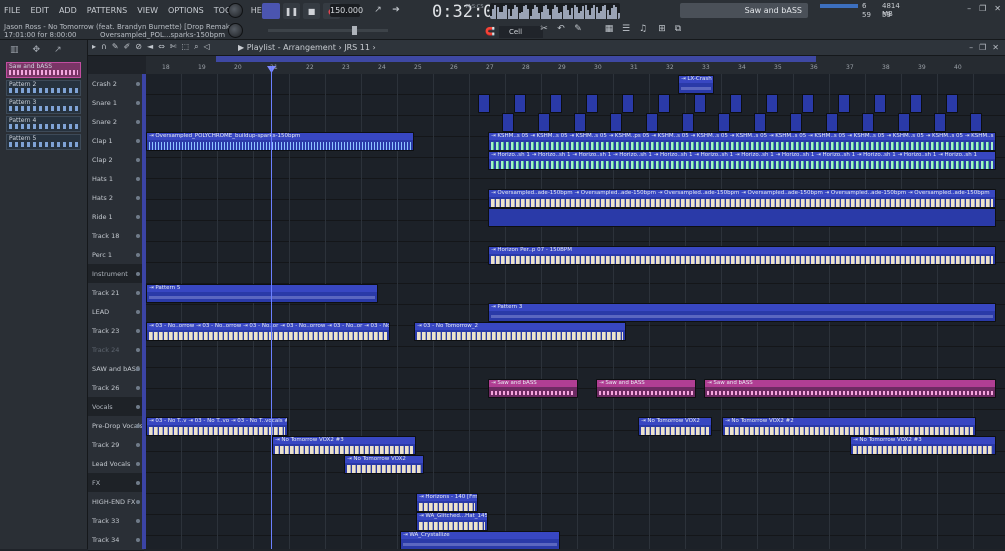 The image size is (1005, 551). I want to click on menu-options: OPTIONS, so click(186, 10).